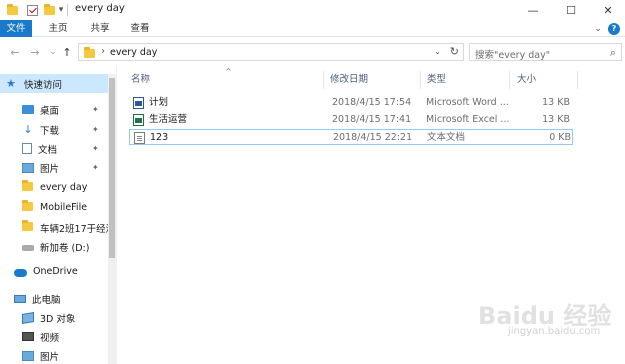 The height and width of the screenshot is (364, 625). What do you see at coordinates (271, 52) in the screenshot?
I see `address-bar: › every day ⌄ ↻` at bounding box center [271, 52].